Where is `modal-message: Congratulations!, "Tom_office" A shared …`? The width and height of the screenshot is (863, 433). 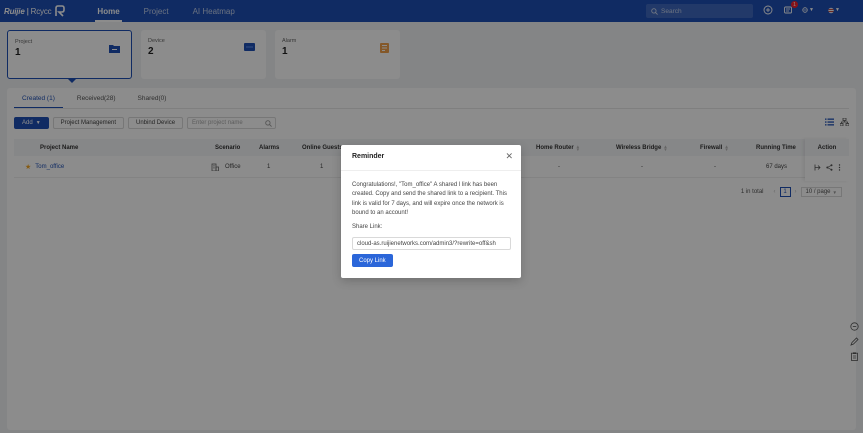 modal-message: Congratulations!, "Tom_office" A shared … is located at coordinates (429, 199).